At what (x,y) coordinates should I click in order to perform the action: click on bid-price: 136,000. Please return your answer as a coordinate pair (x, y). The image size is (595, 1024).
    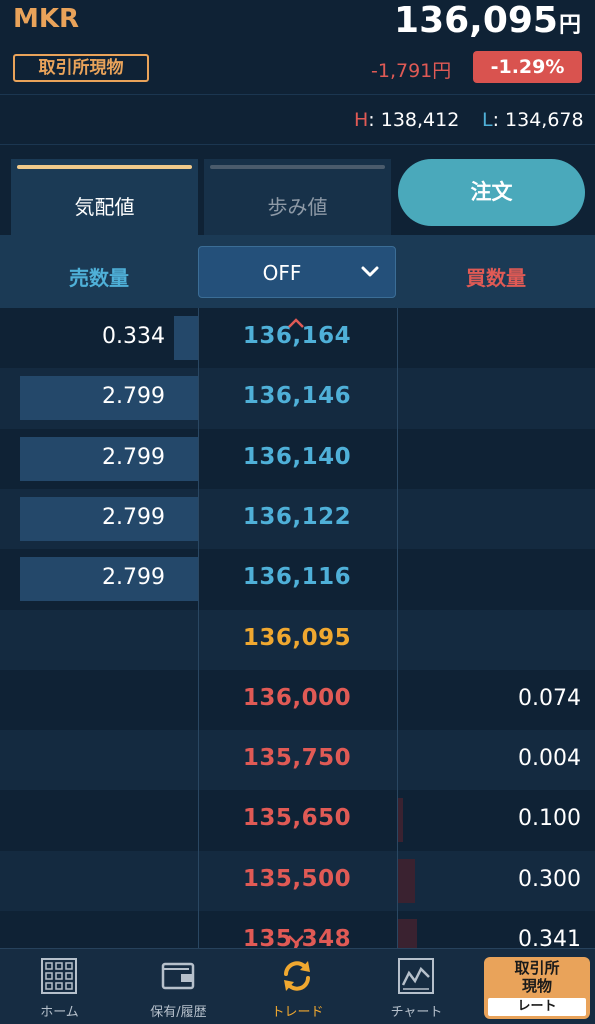
    Looking at the image, I should click on (297, 697).